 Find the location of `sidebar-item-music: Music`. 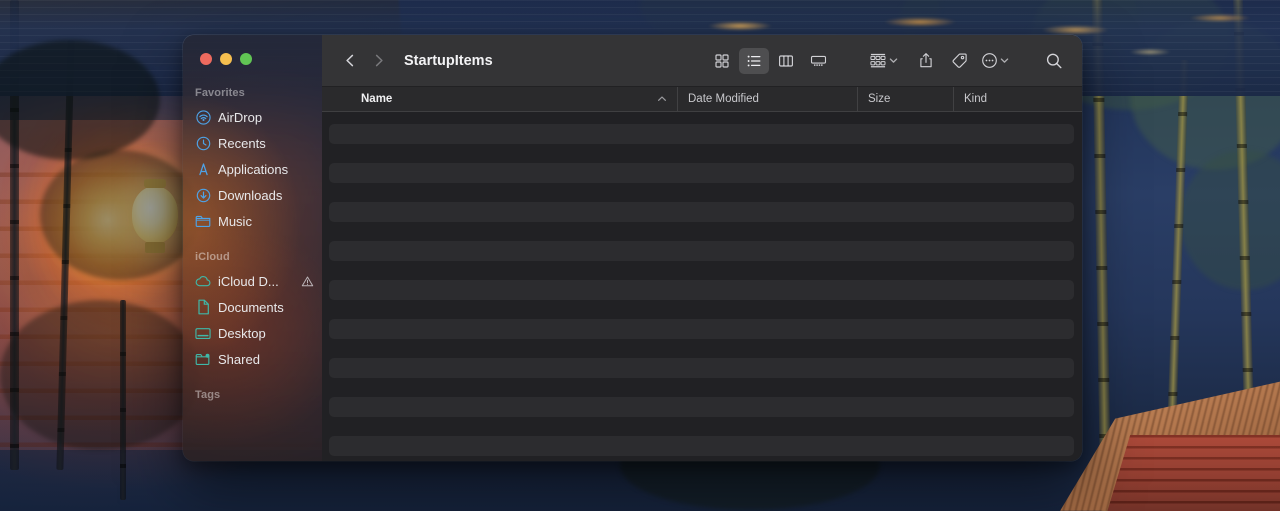

sidebar-item-music: Music is located at coordinates (252, 221).